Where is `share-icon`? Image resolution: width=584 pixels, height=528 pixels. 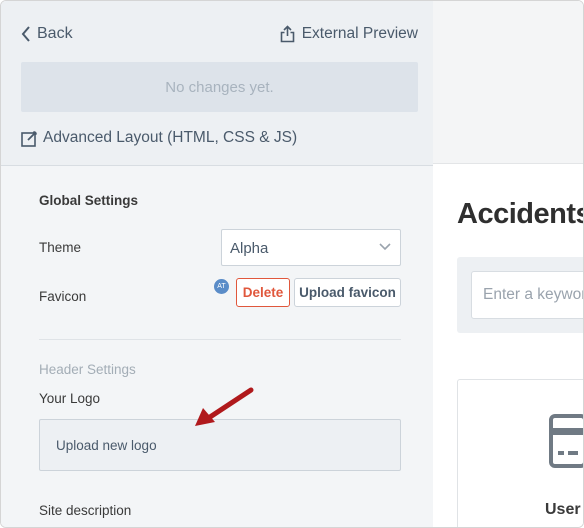 share-icon is located at coordinates (287, 34).